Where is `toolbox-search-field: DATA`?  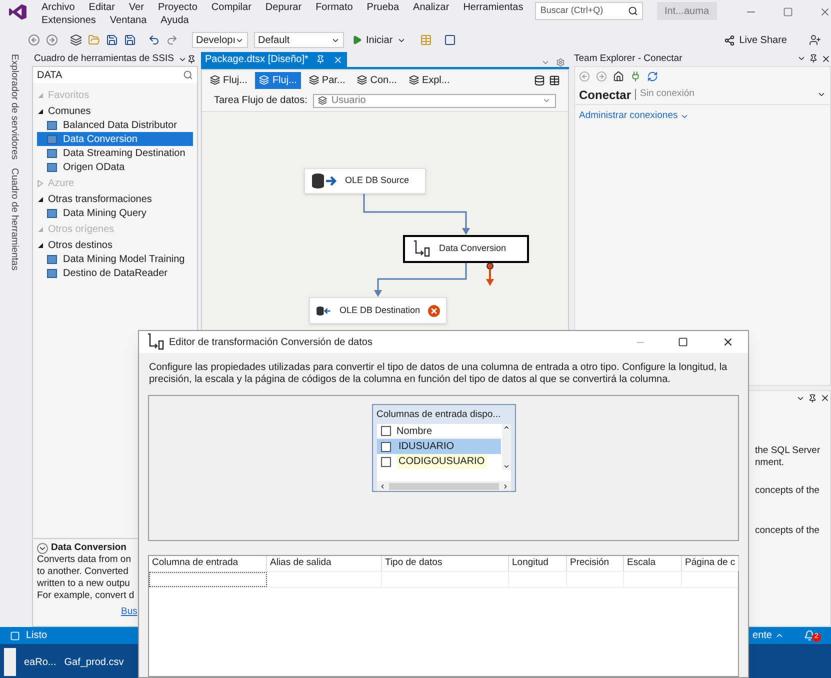
toolbox-search-field: DATA is located at coordinates (115, 75).